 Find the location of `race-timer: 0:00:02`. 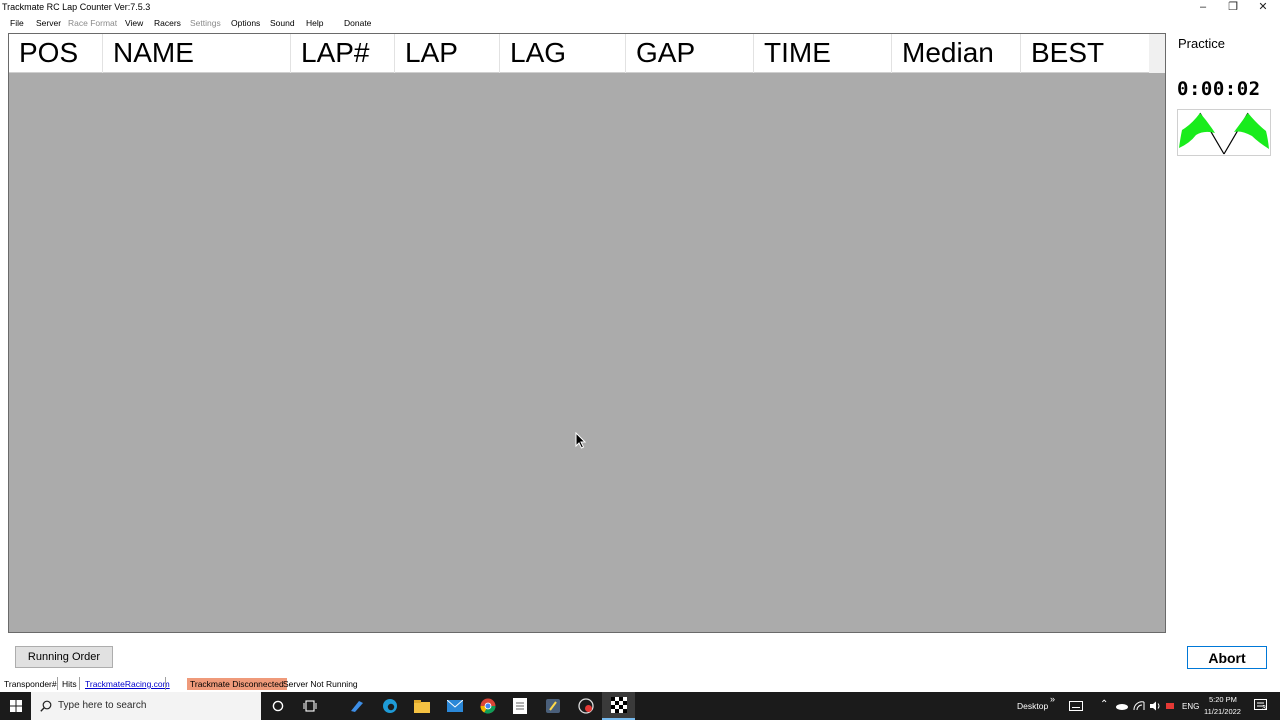

race-timer: 0:00:02 is located at coordinates (1219, 89).